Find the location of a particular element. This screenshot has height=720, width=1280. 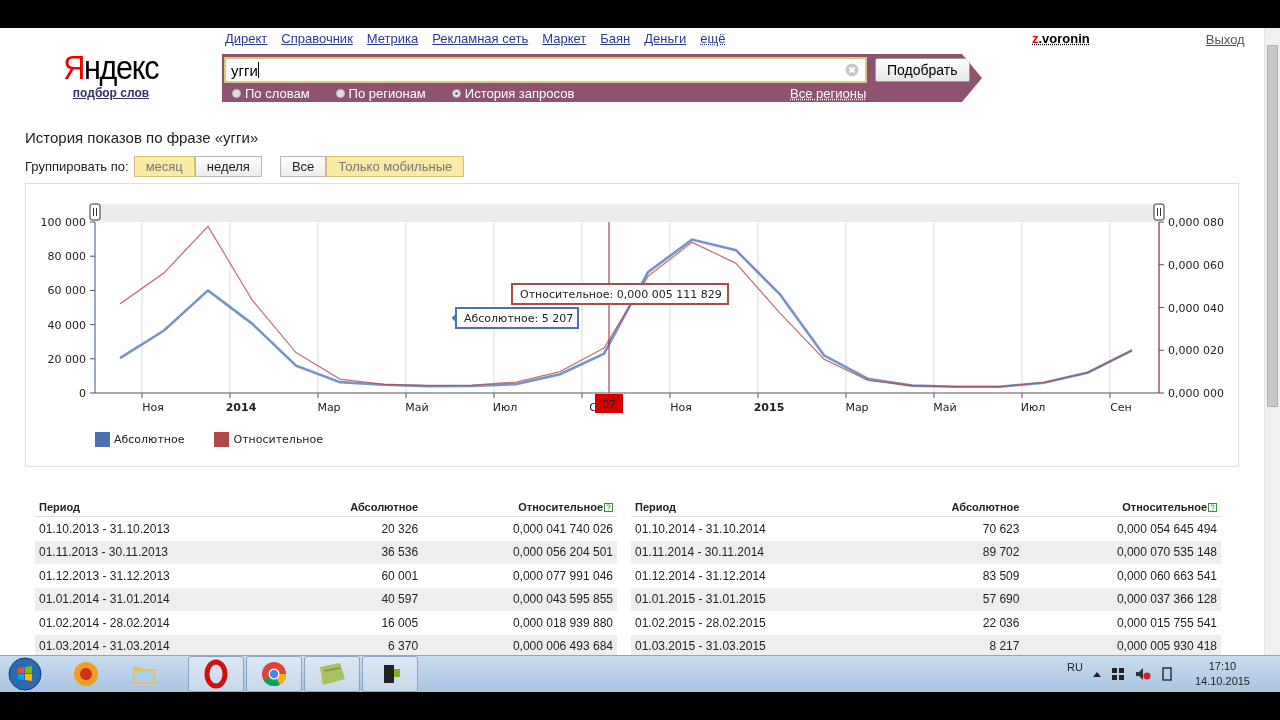

nav-link: Справочник is located at coordinates (317, 42).